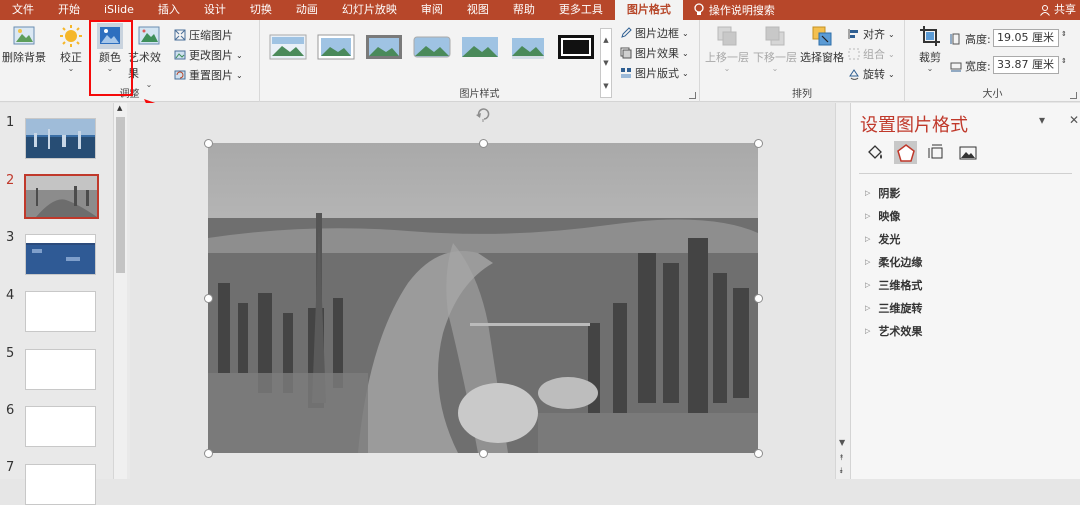  Describe the element at coordinates (654, 33) in the screenshot. I see `picture-border-button: 图片边框 ⌄` at that location.